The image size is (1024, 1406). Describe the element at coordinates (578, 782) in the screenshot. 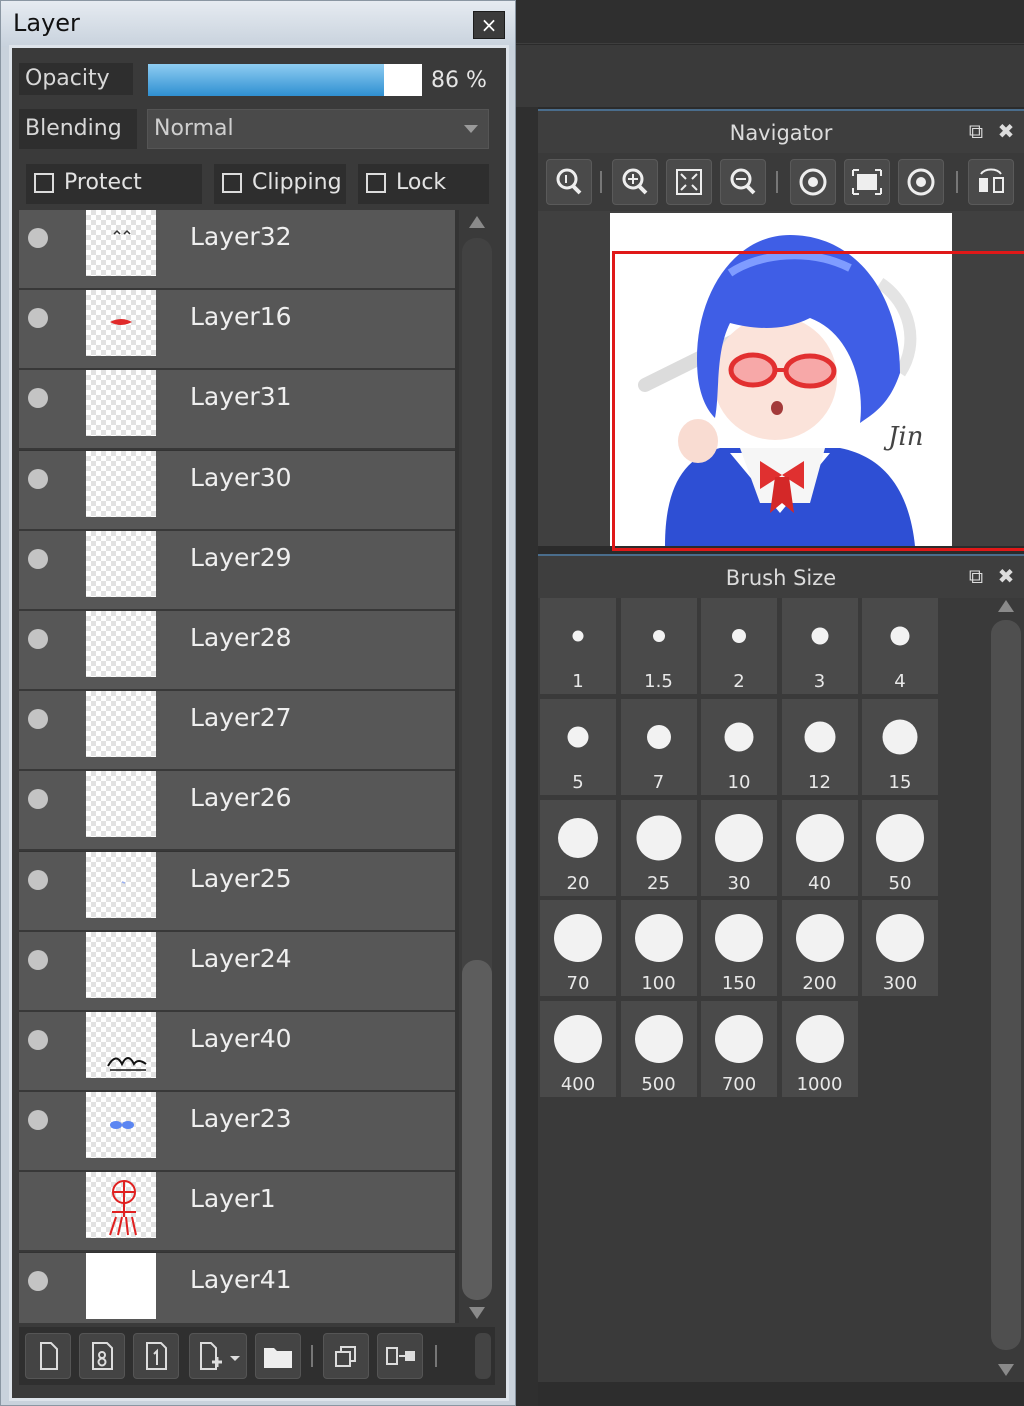

I see `brush-size-label: 5` at that location.